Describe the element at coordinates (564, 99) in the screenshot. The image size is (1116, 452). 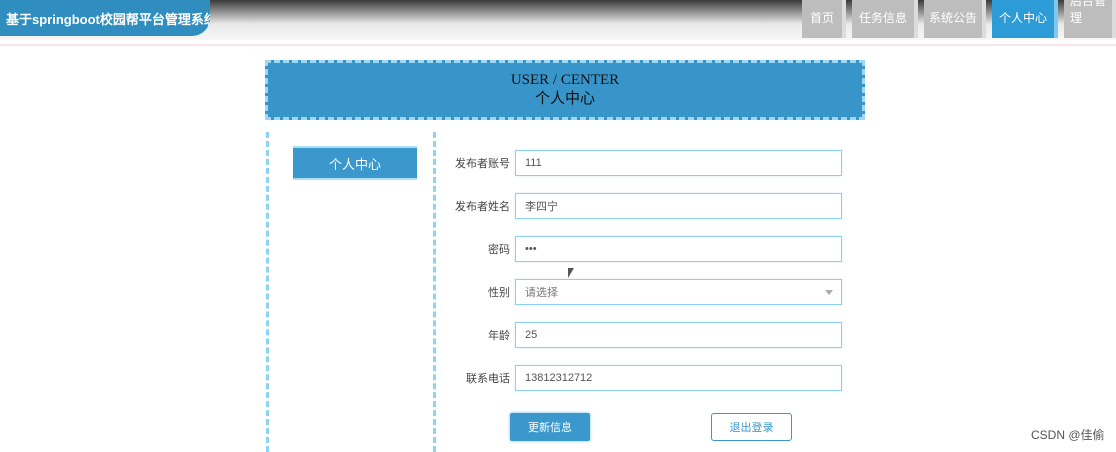
I see `banner-title-cn: 个人中心` at that location.